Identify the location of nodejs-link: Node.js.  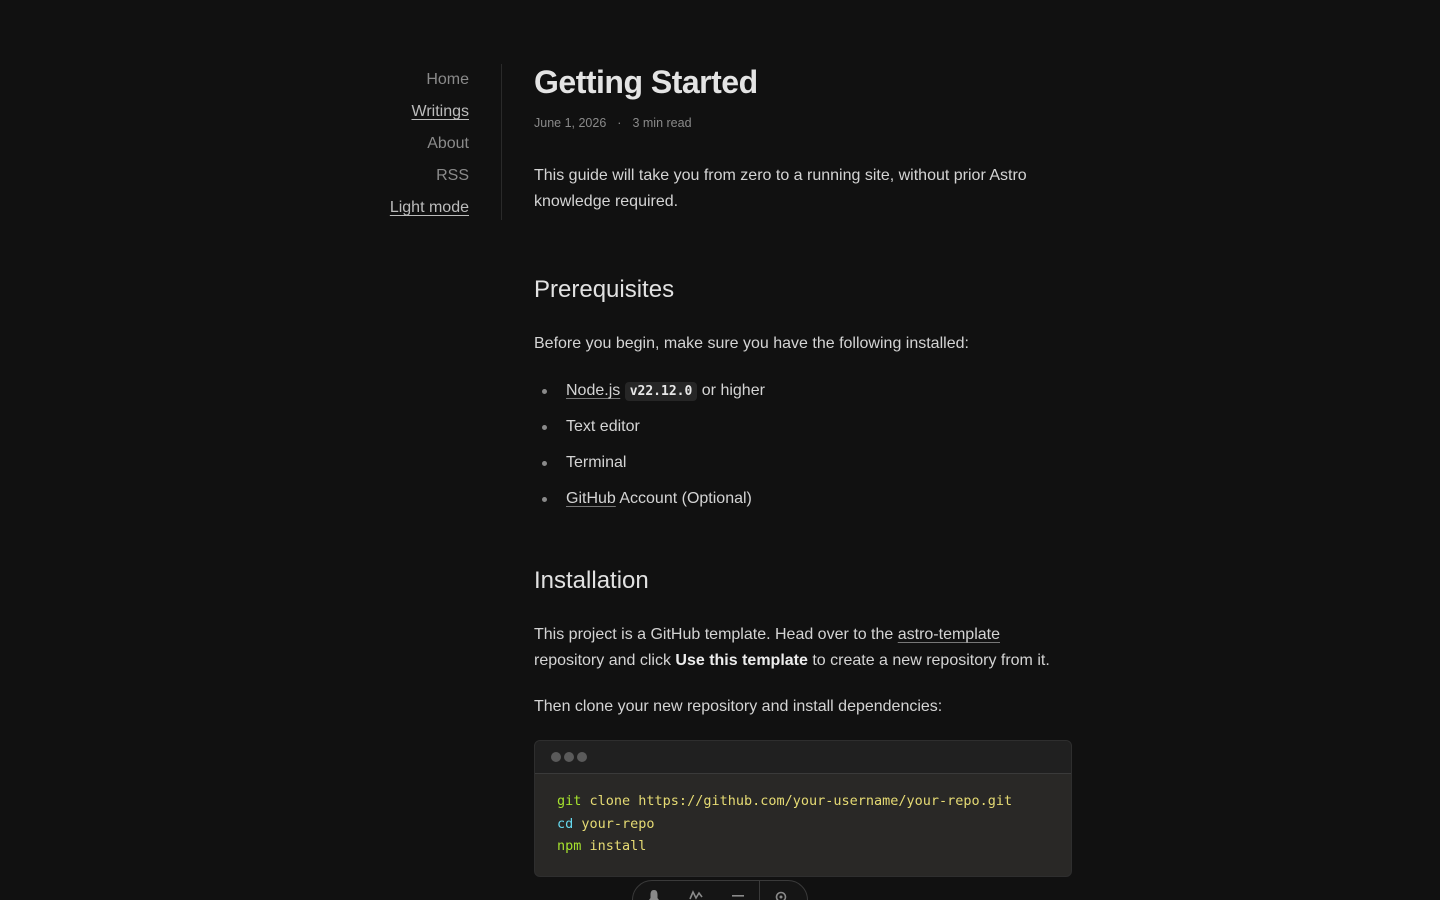
(593, 390).